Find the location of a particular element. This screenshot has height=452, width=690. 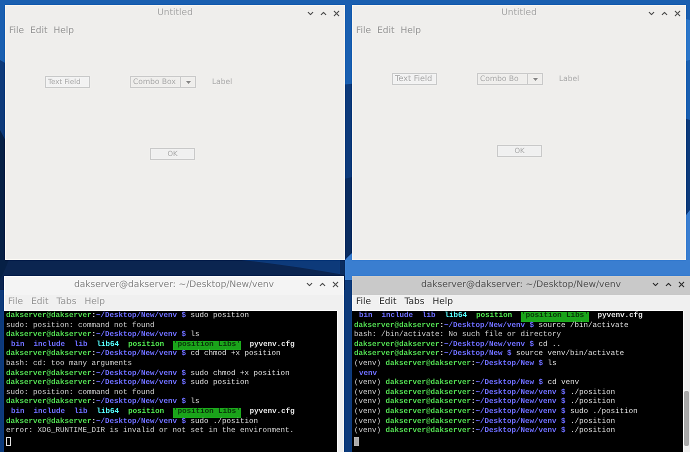

text-field: Text Field is located at coordinates (414, 79).